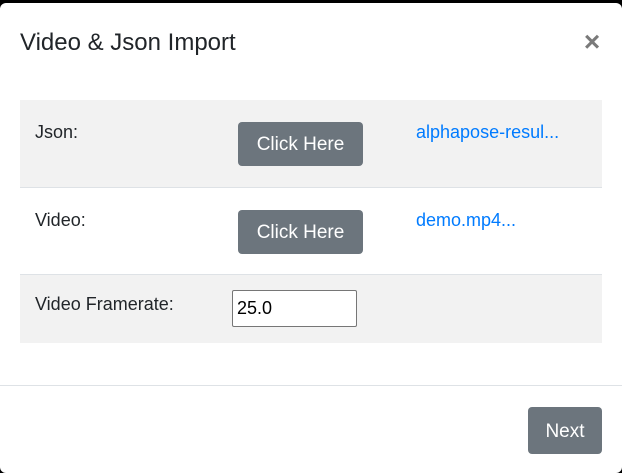  Describe the element at coordinates (60, 219) in the screenshot. I see `video-label: Video:` at that location.